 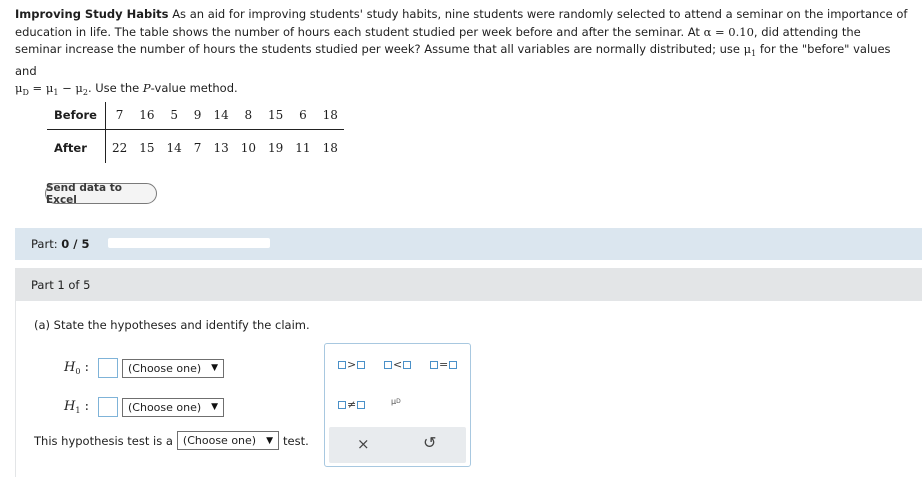 I want to click on before-value: 7, so click(x=119, y=116).